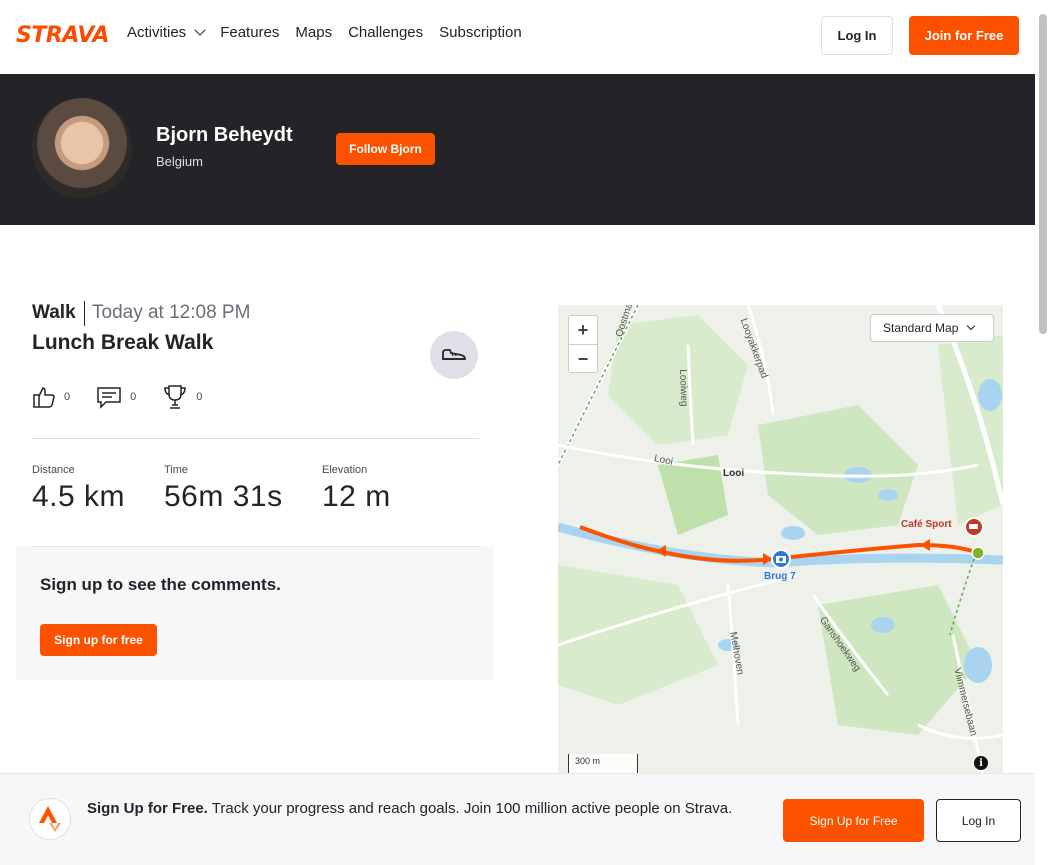 This screenshot has height=865, width=1050. Describe the element at coordinates (249, 32) in the screenshot. I see `nav-features: Features` at that location.